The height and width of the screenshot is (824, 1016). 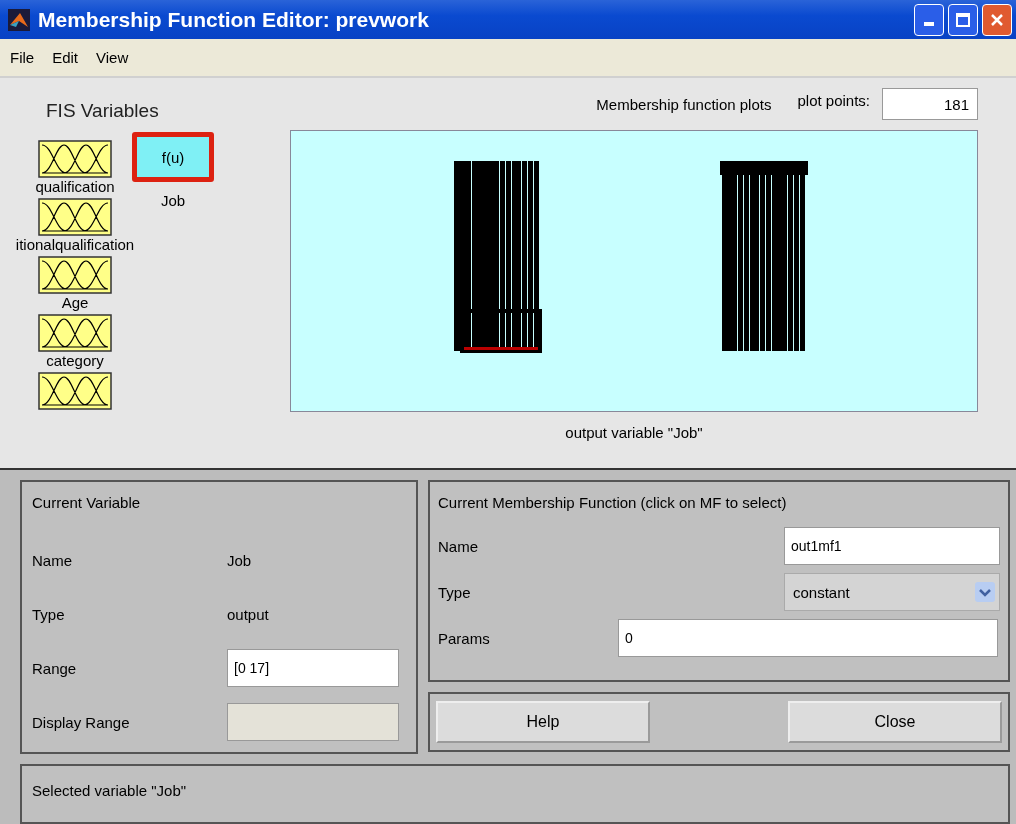 What do you see at coordinates (895, 722) in the screenshot?
I see `dialog-button: Close` at bounding box center [895, 722].